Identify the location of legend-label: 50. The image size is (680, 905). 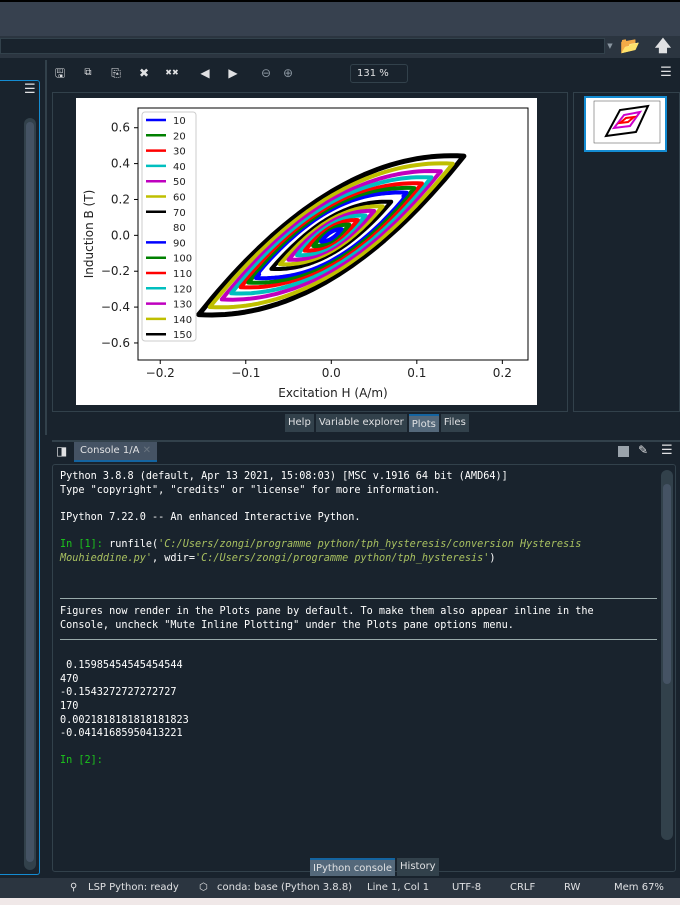
(179, 182).